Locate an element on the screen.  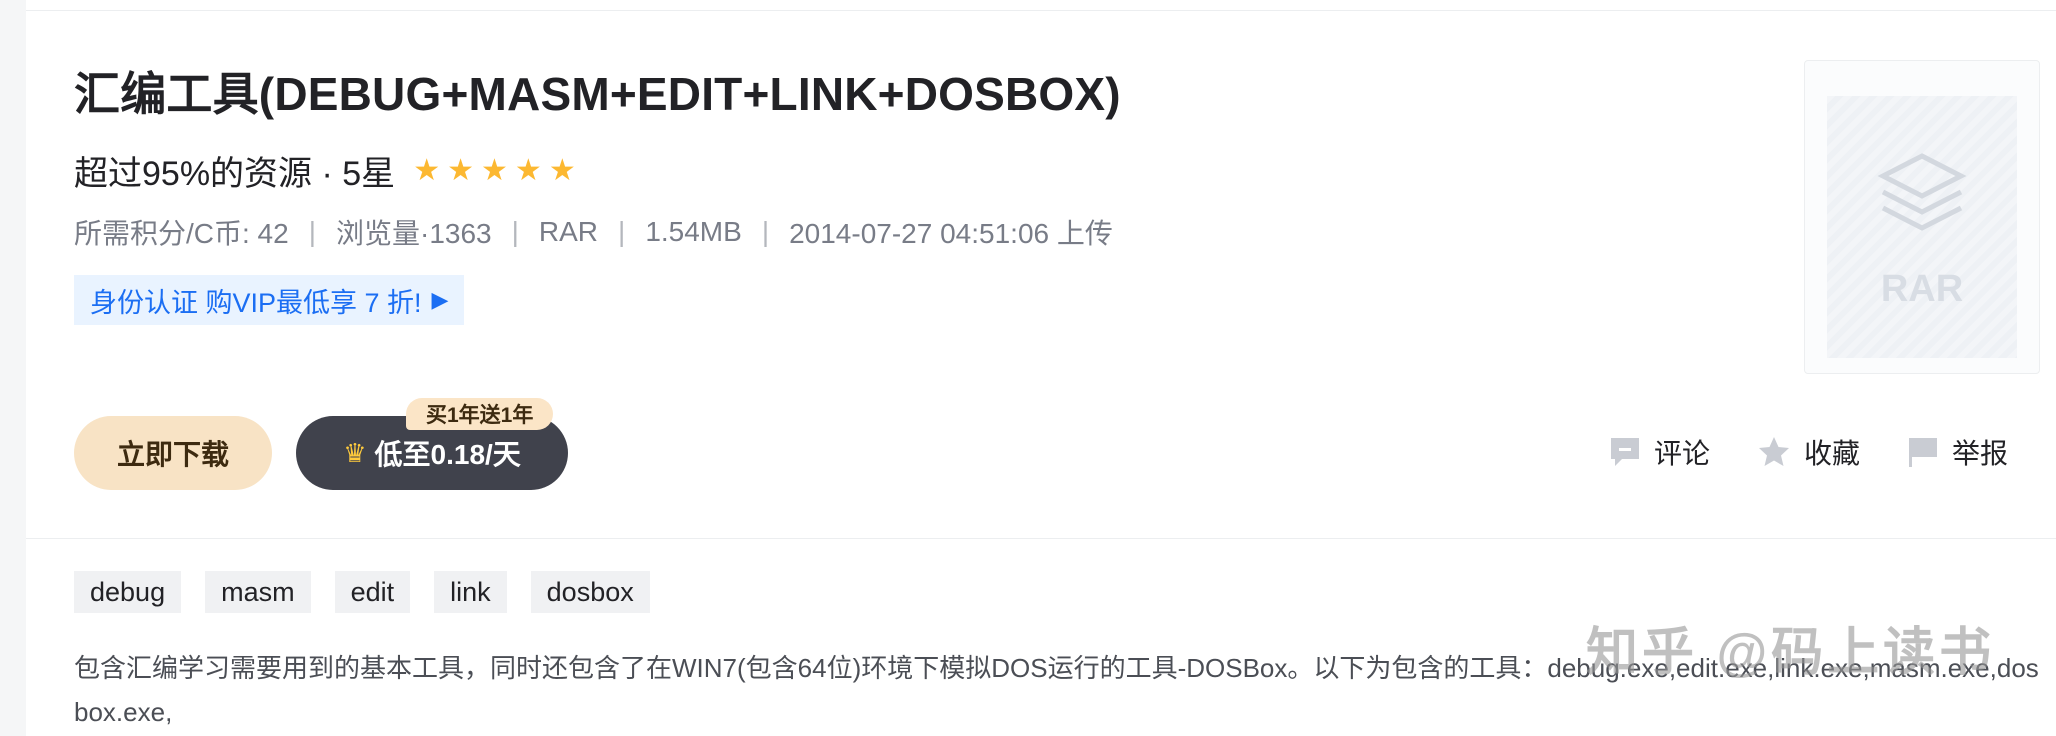
tag-masm: masm is located at coordinates (258, 592).